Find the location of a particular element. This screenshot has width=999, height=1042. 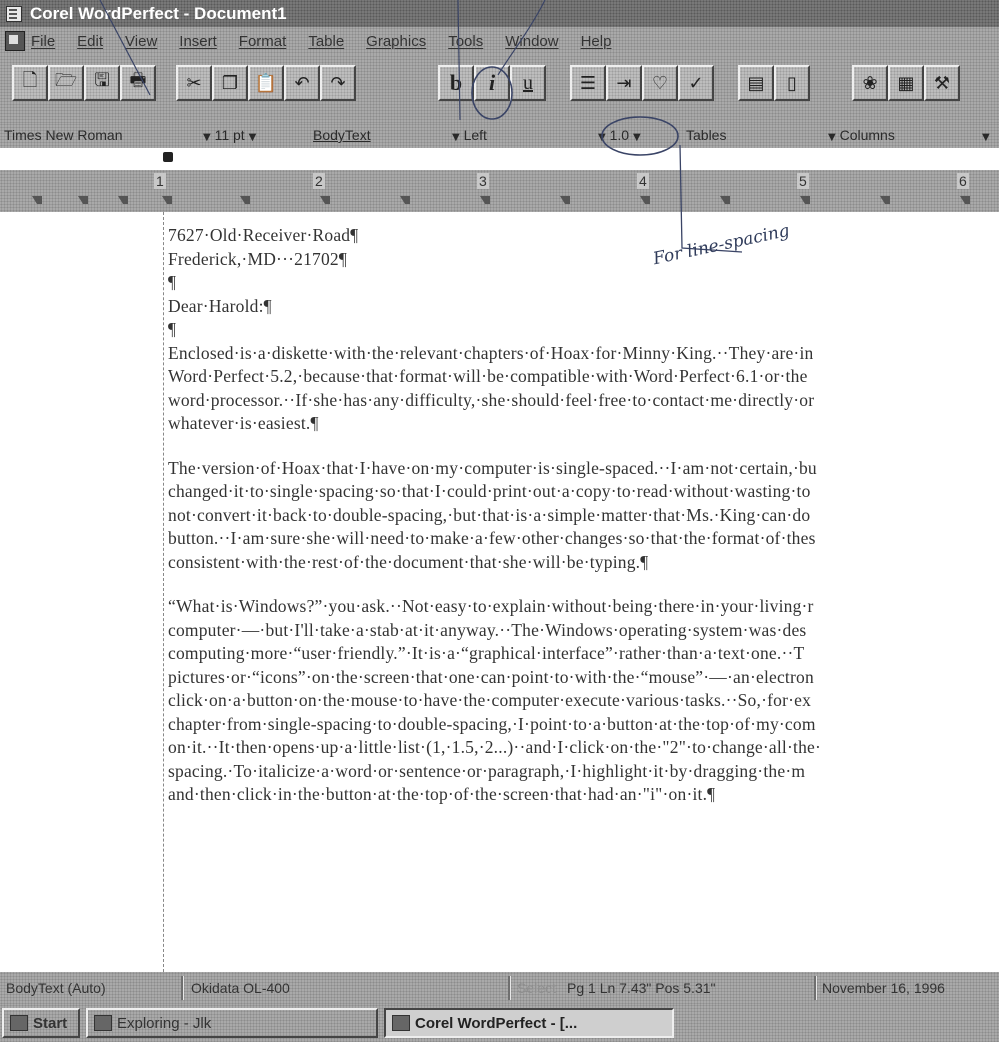

tools-icon: ⚒ is located at coordinates (942, 83).